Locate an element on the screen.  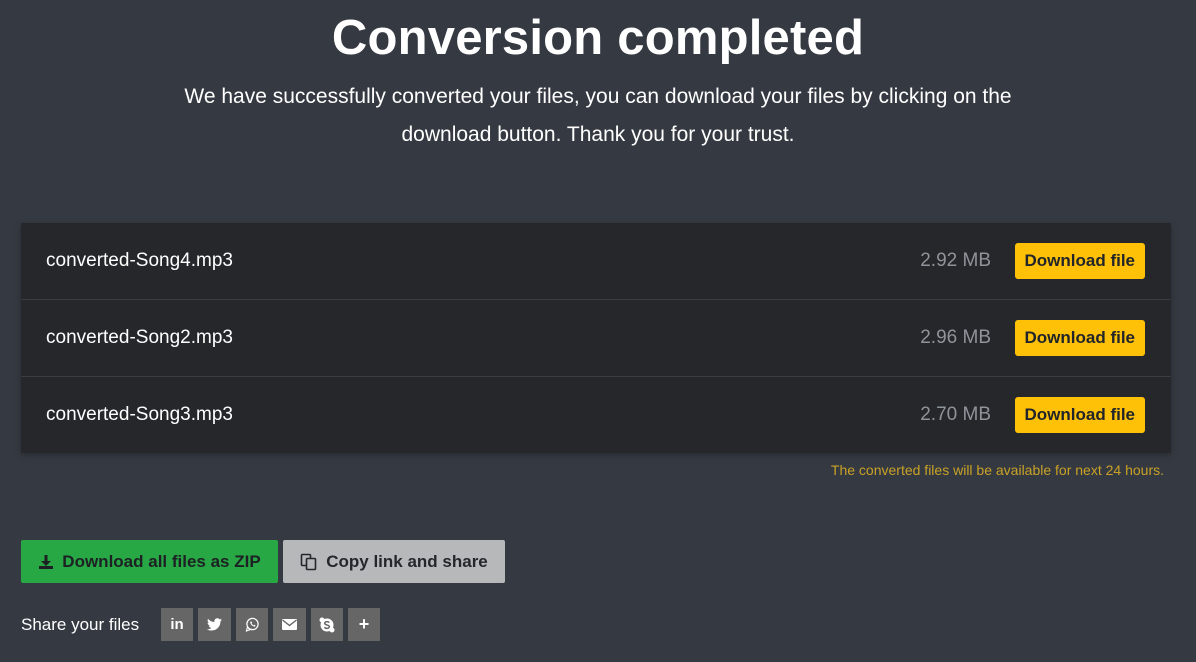
skype-icon is located at coordinates (327, 624).